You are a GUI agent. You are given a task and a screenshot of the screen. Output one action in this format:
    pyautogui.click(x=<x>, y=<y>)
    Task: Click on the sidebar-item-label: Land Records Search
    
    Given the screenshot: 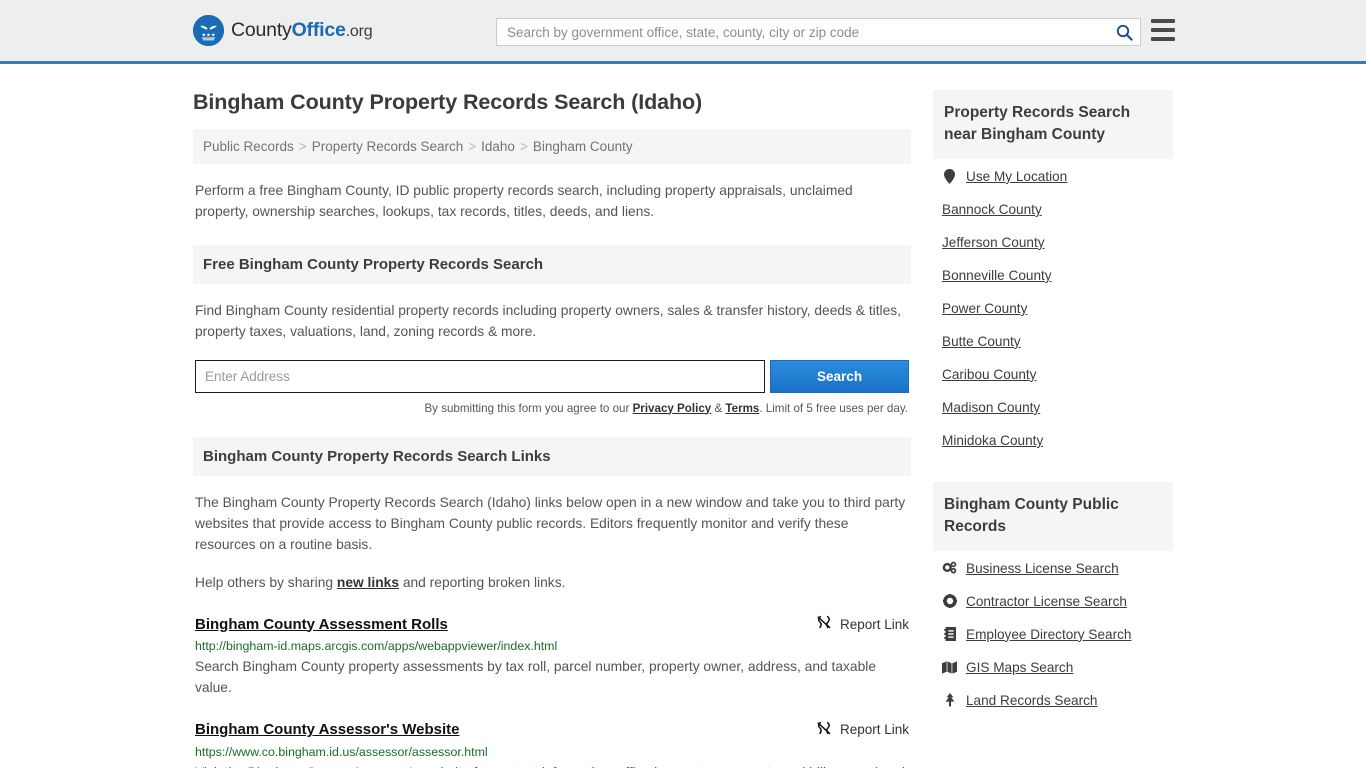 What is the action you would take?
    pyautogui.click(x=1031, y=700)
    